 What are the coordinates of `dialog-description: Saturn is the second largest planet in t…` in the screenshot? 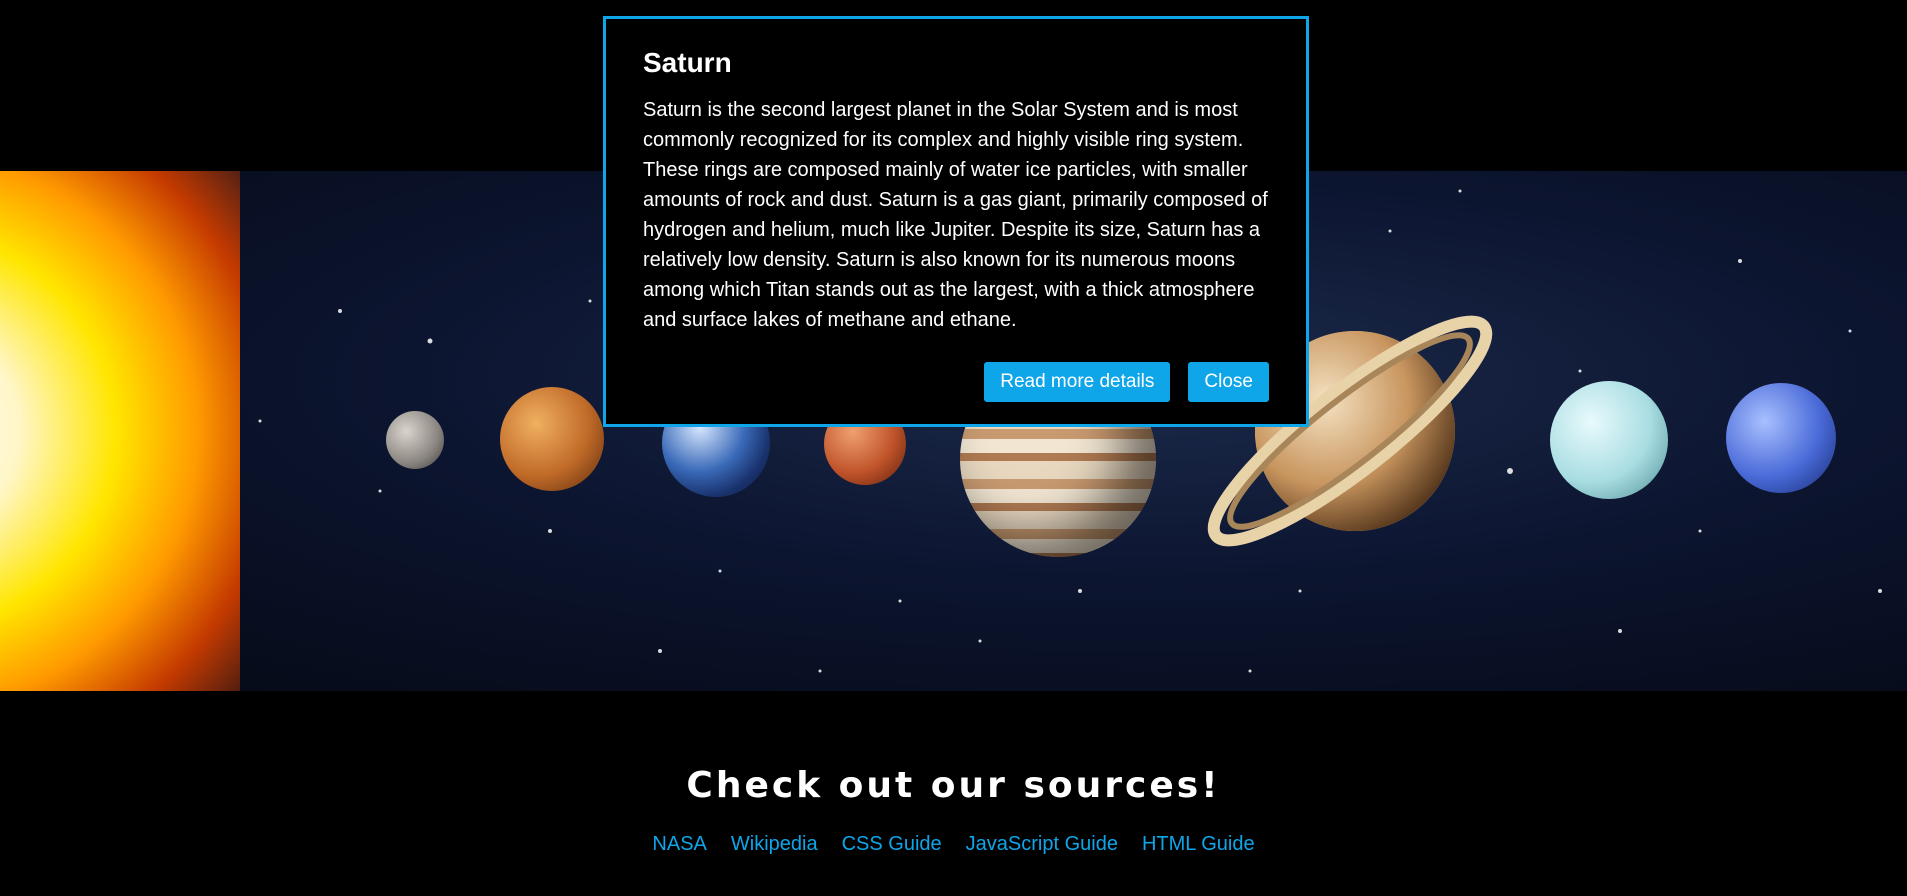 It's located at (955, 215).